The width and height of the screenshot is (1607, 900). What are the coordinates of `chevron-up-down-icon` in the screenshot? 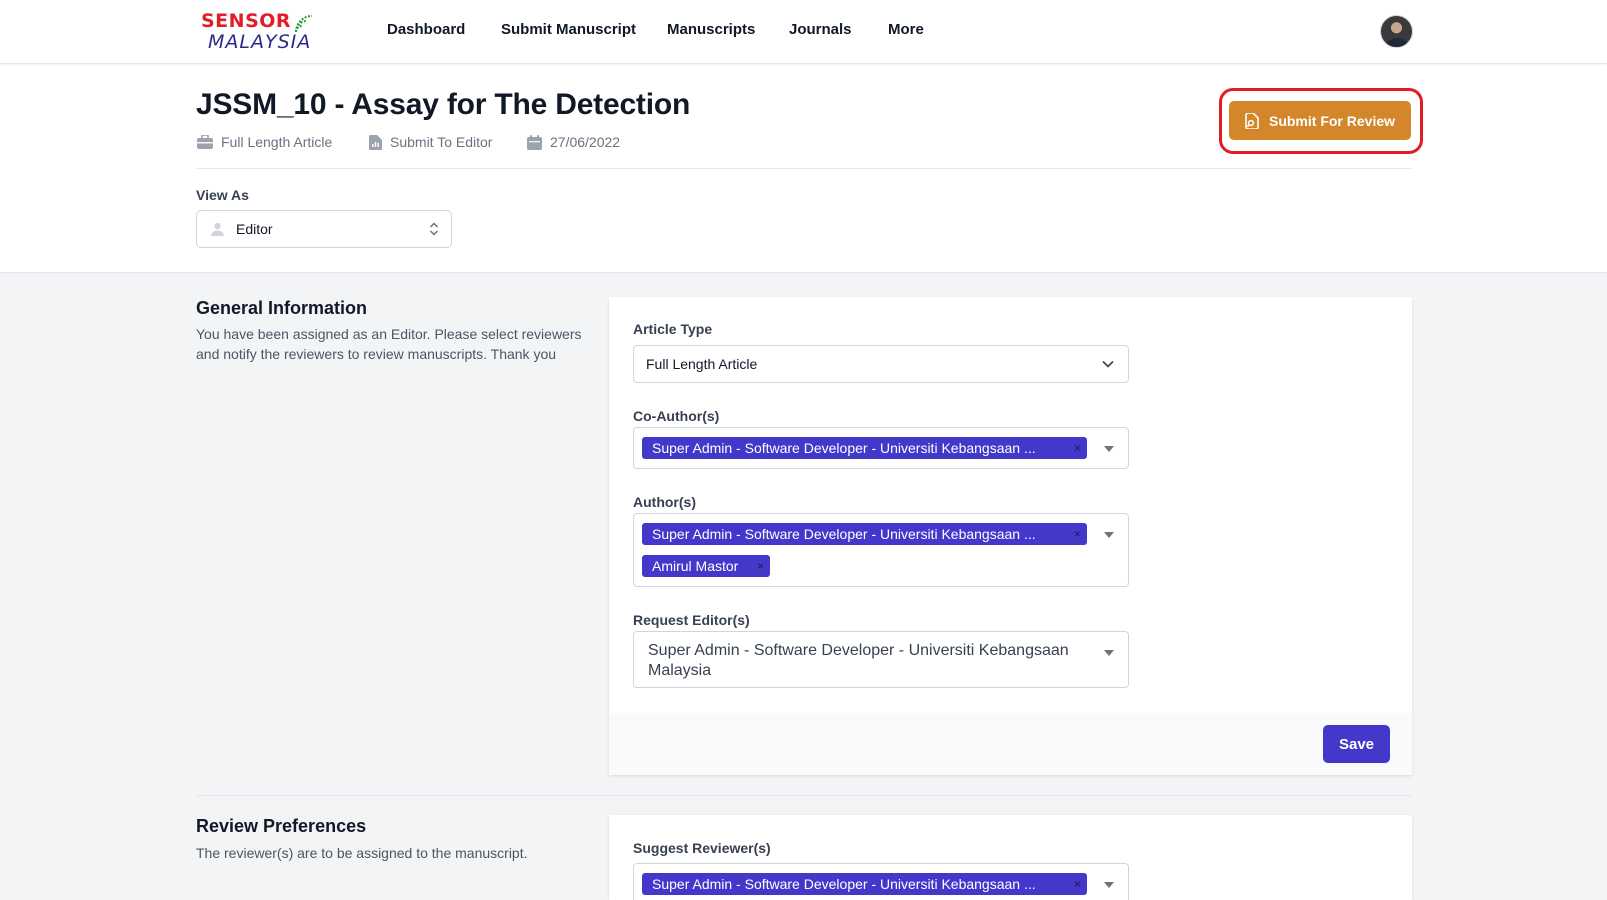 It's located at (434, 229).